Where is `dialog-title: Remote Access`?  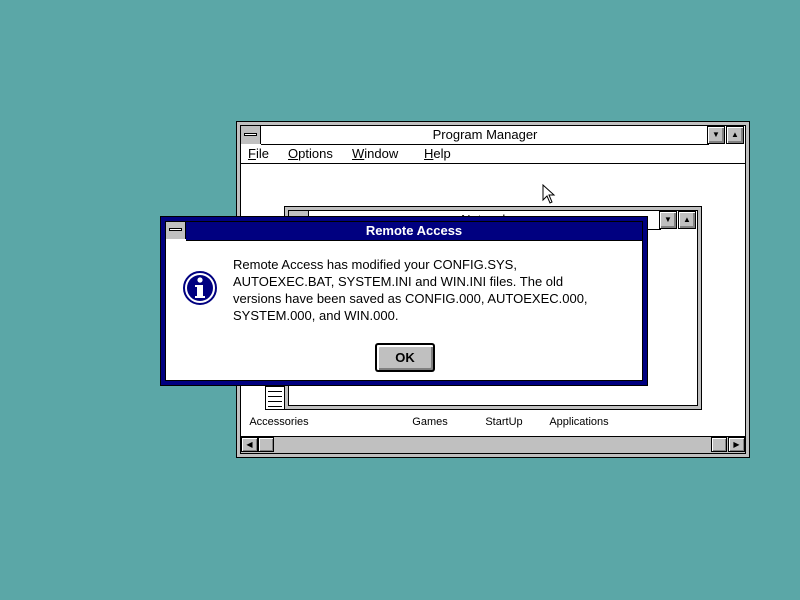 dialog-title: Remote Access is located at coordinates (414, 231).